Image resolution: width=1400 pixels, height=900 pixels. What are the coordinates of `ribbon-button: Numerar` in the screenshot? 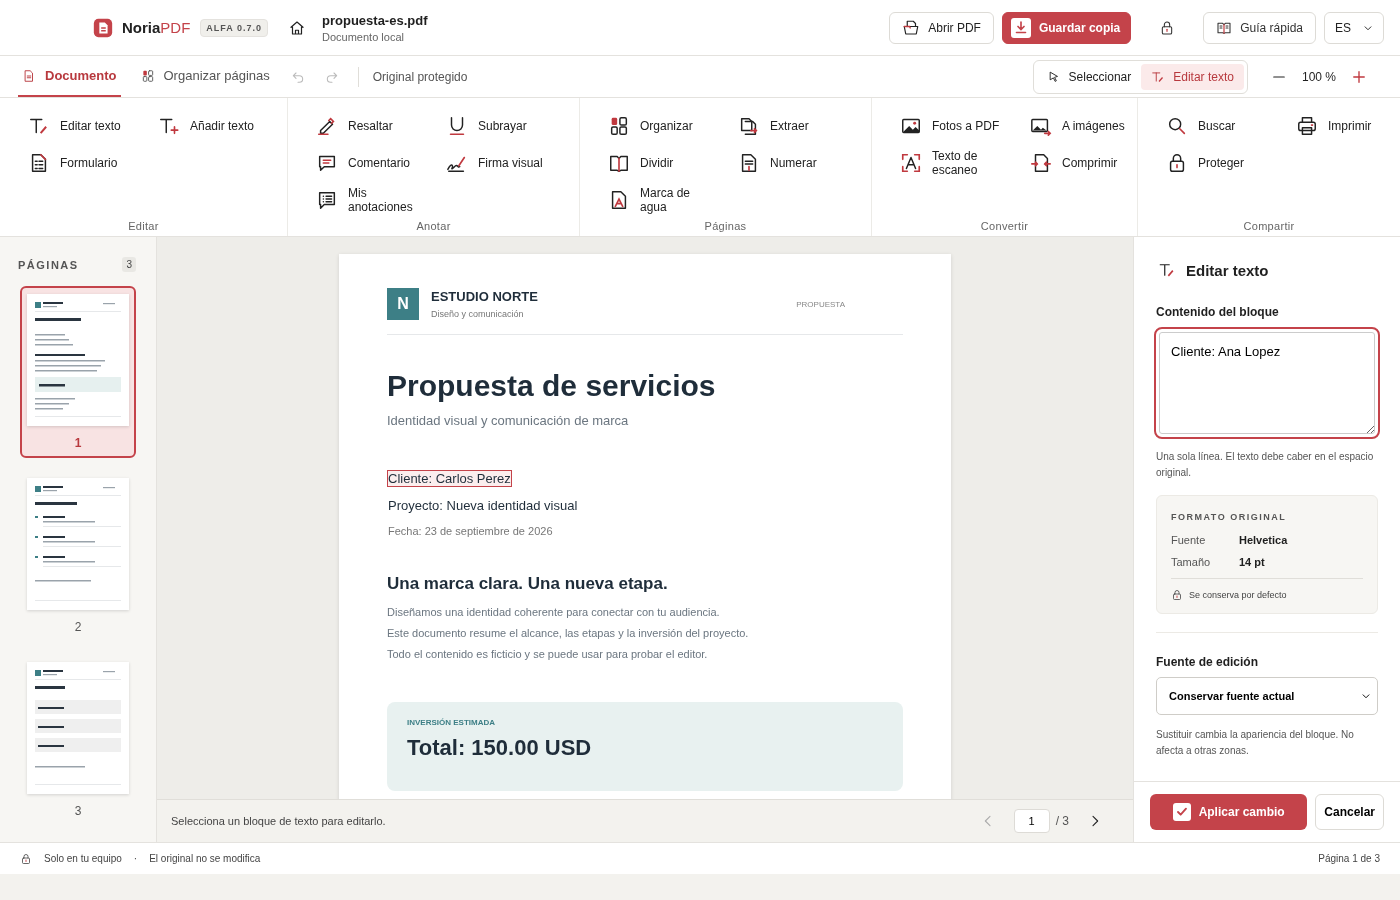 It's located at (796, 163).